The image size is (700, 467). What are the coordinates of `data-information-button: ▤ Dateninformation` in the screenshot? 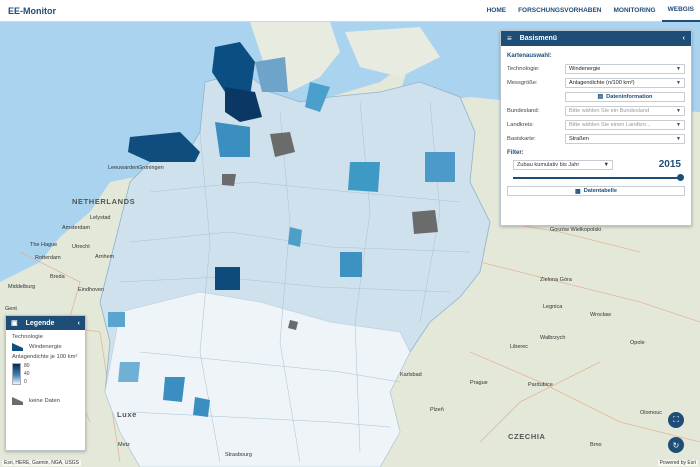 It's located at (625, 96).